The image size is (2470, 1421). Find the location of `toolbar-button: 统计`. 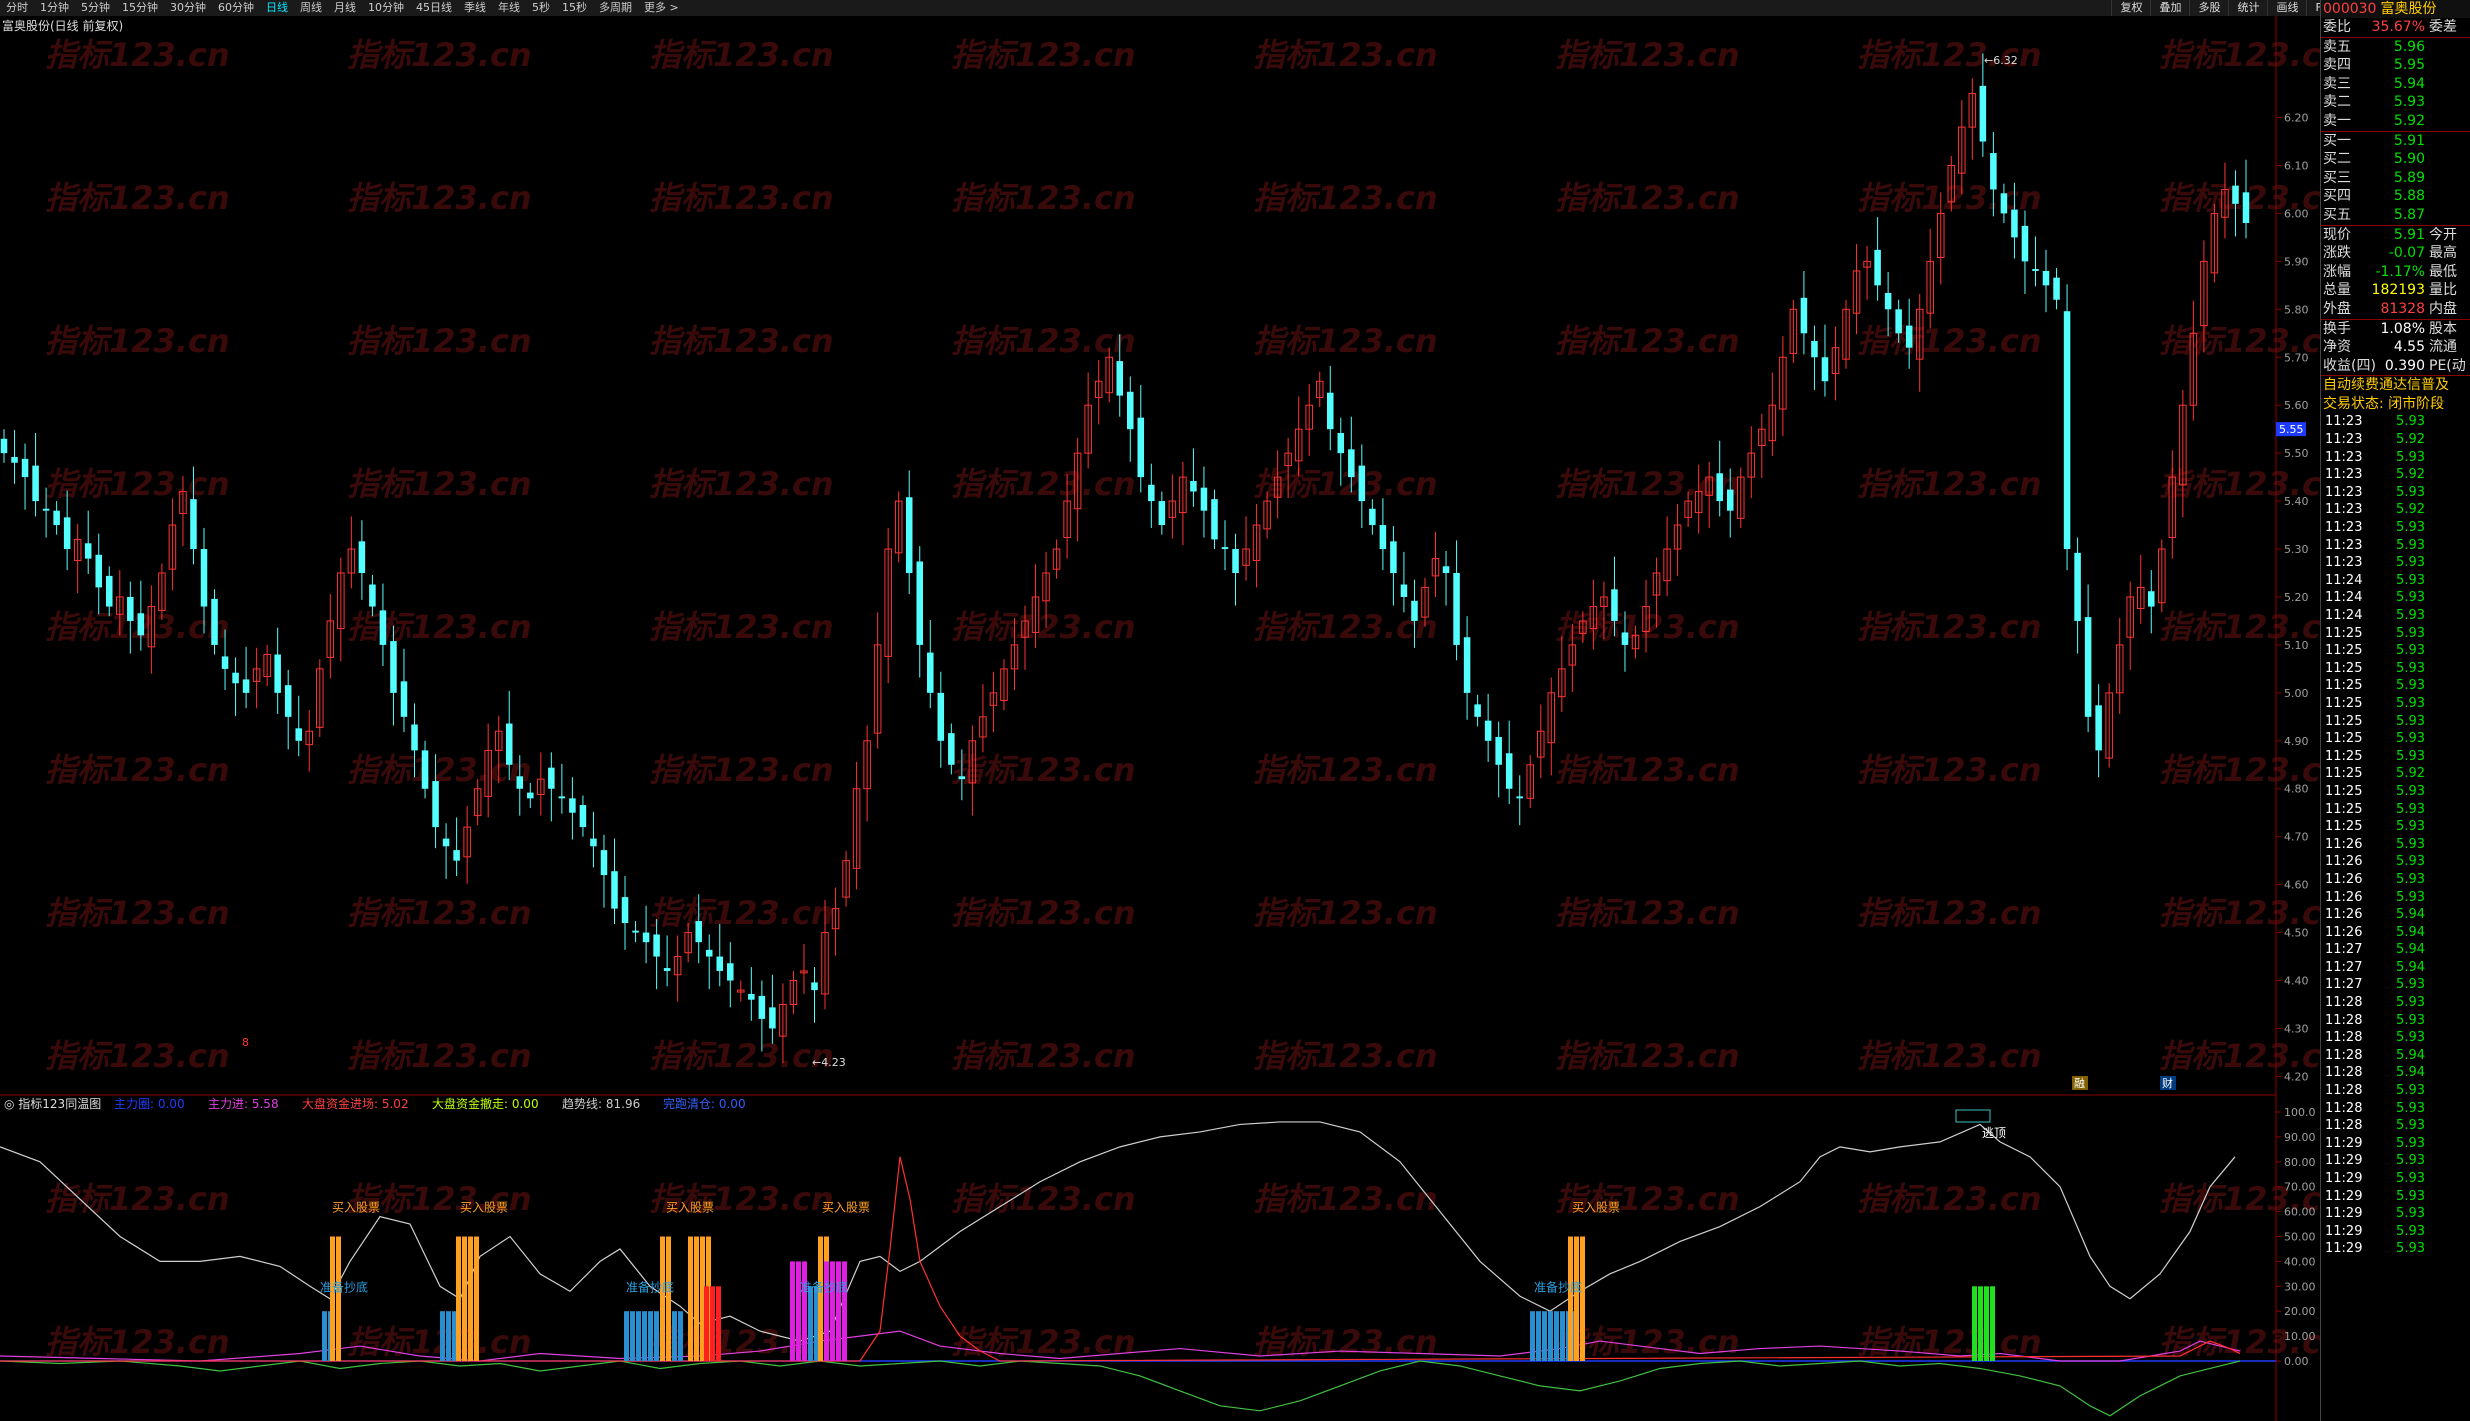

toolbar-button: 统计 is located at coordinates (2247, 8).